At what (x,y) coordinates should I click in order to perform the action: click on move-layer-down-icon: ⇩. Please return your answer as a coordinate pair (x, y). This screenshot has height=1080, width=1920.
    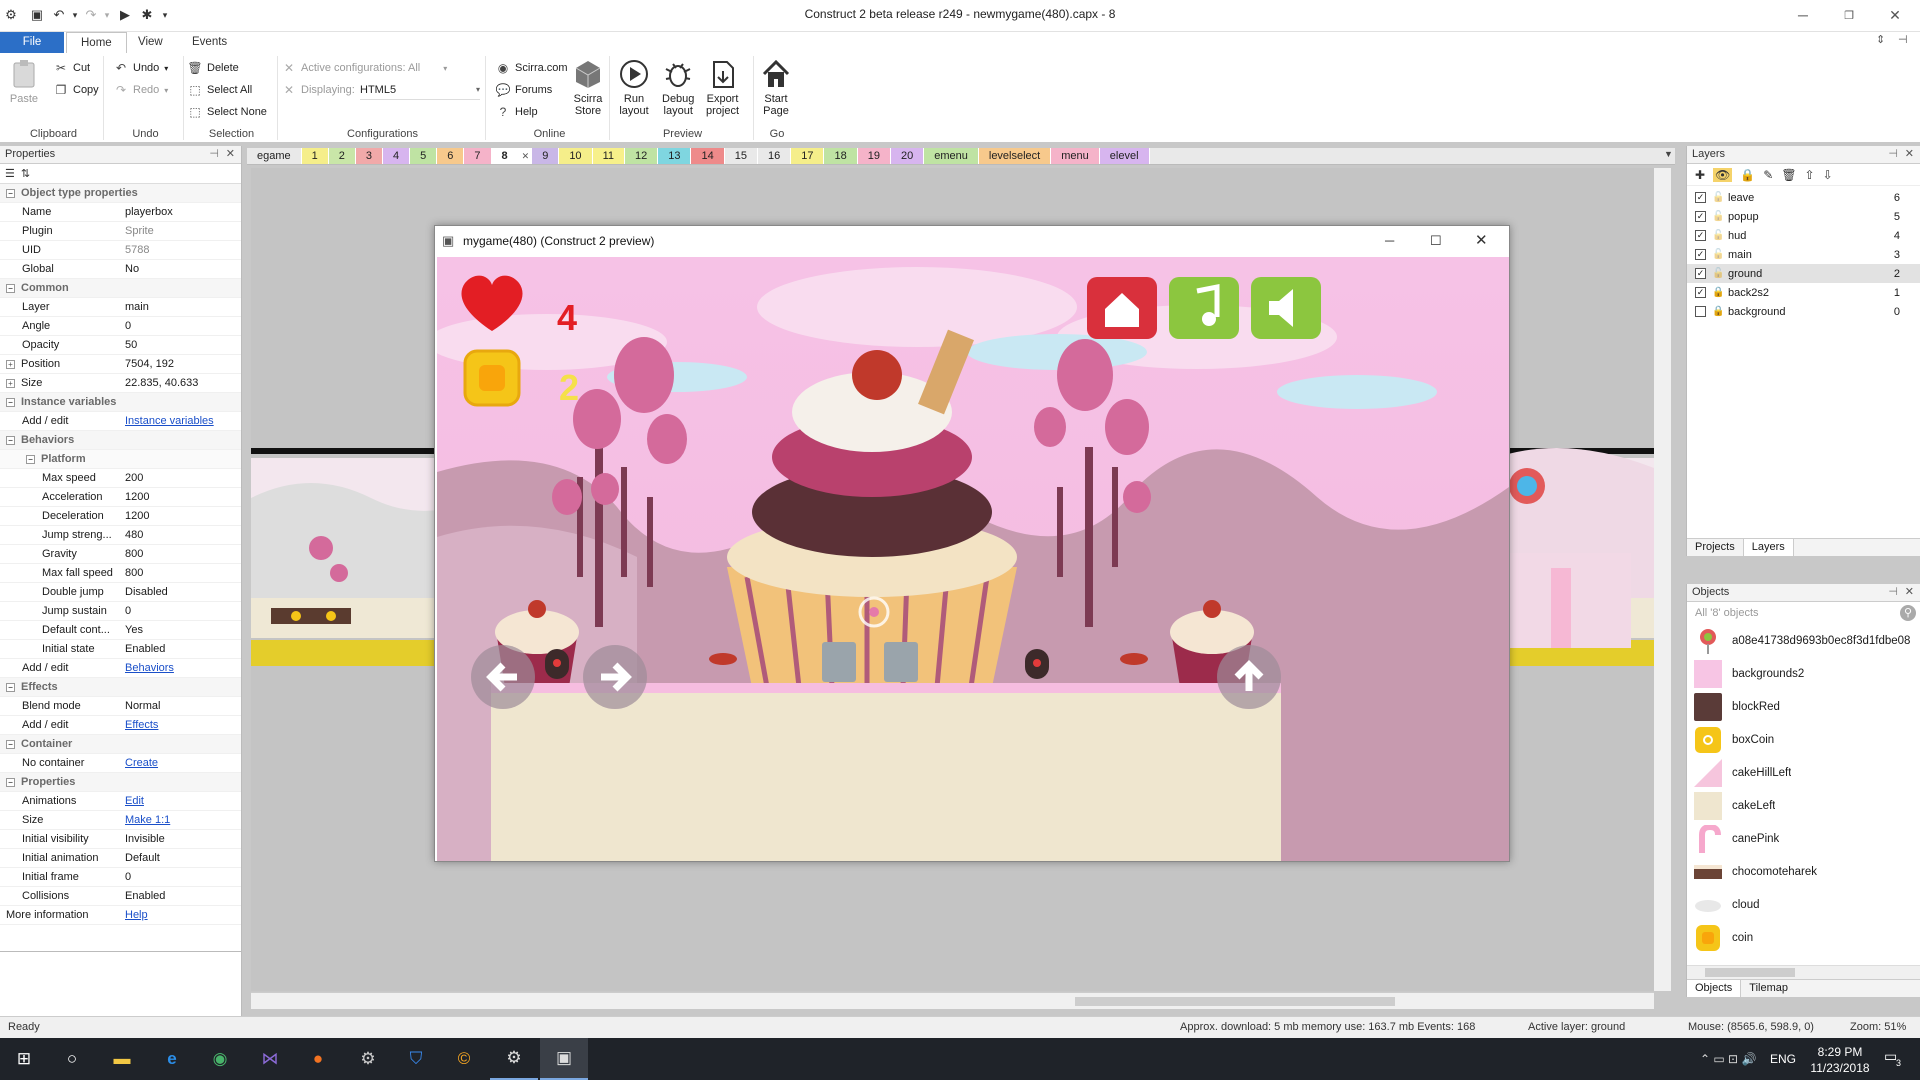
    Looking at the image, I should click on (1828, 175).